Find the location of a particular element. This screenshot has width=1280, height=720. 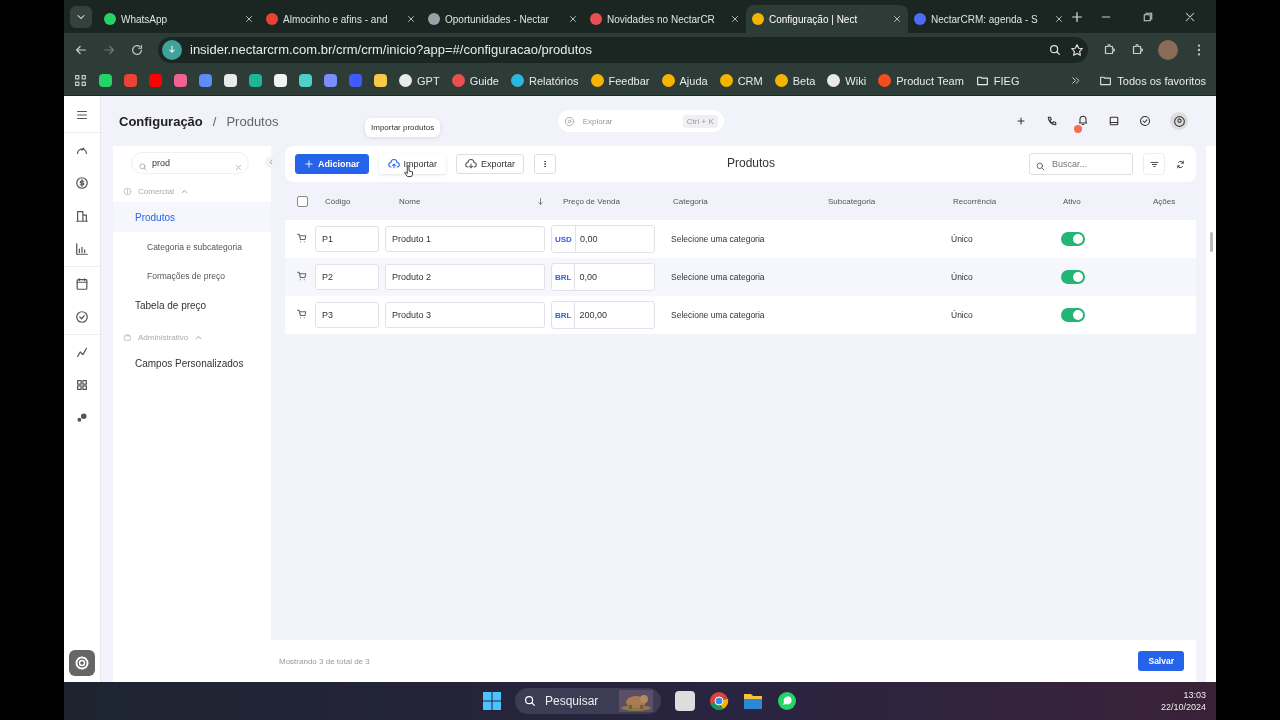

whatsapp-icon is located at coordinates (787, 701).